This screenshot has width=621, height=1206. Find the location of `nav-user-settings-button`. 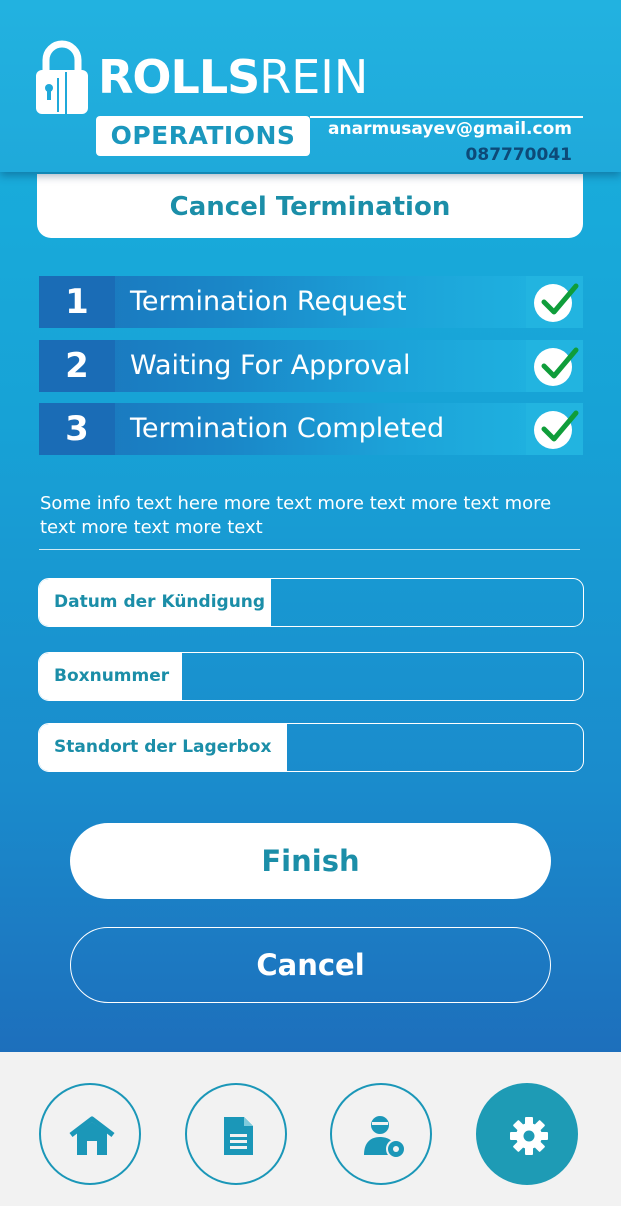

nav-user-settings-button is located at coordinates (381, 1134).